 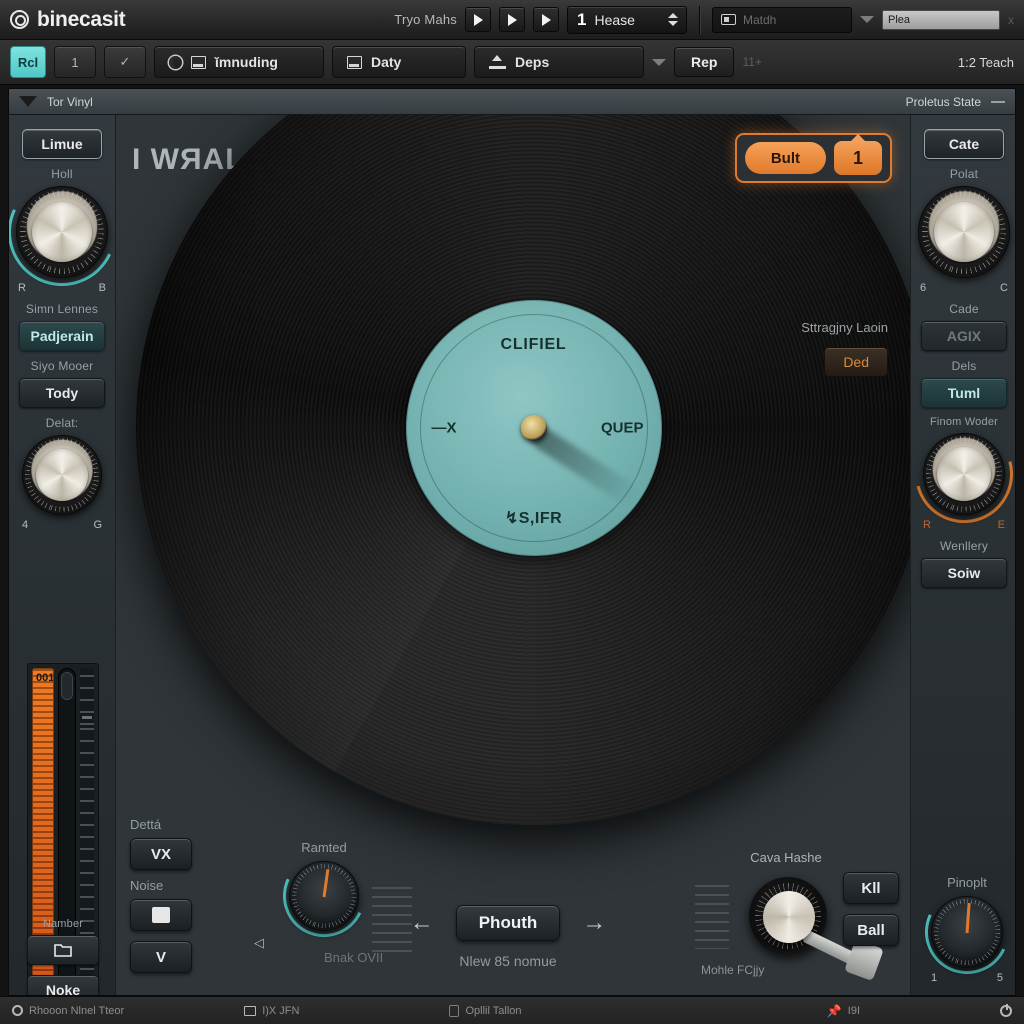 I want to click on pinoplt-label: Pinoplt, so click(x=967, y=882).